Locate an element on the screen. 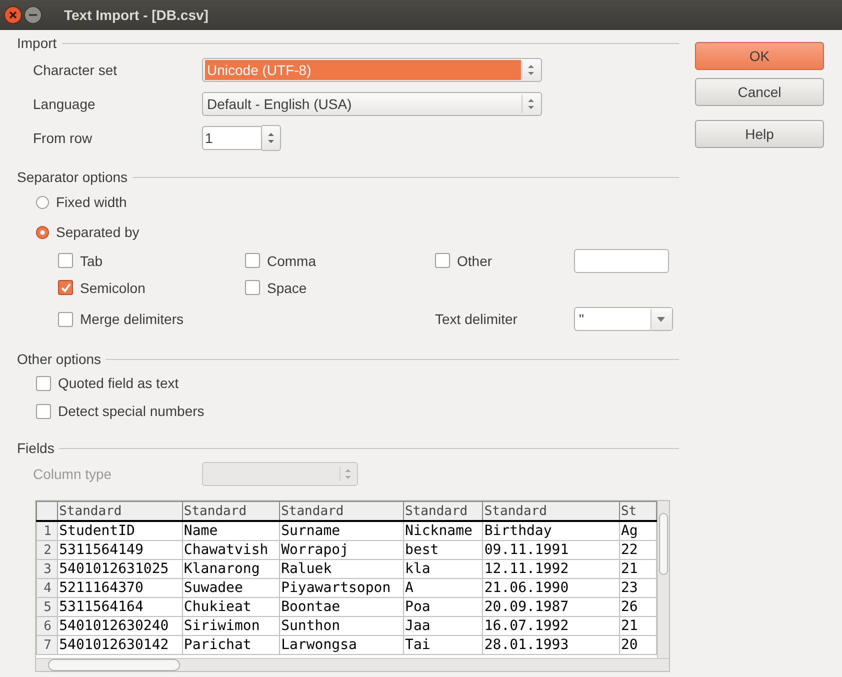 The width and height of the screenshot is (842, 677). table-cell: Birthday is located at coordinates (551, 530).